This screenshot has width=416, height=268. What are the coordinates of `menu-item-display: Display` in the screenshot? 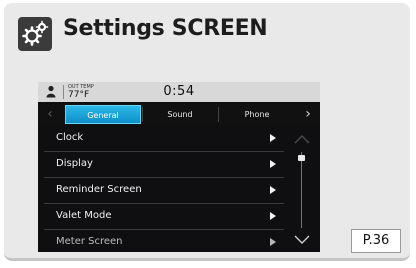 It's located at (164, 165).